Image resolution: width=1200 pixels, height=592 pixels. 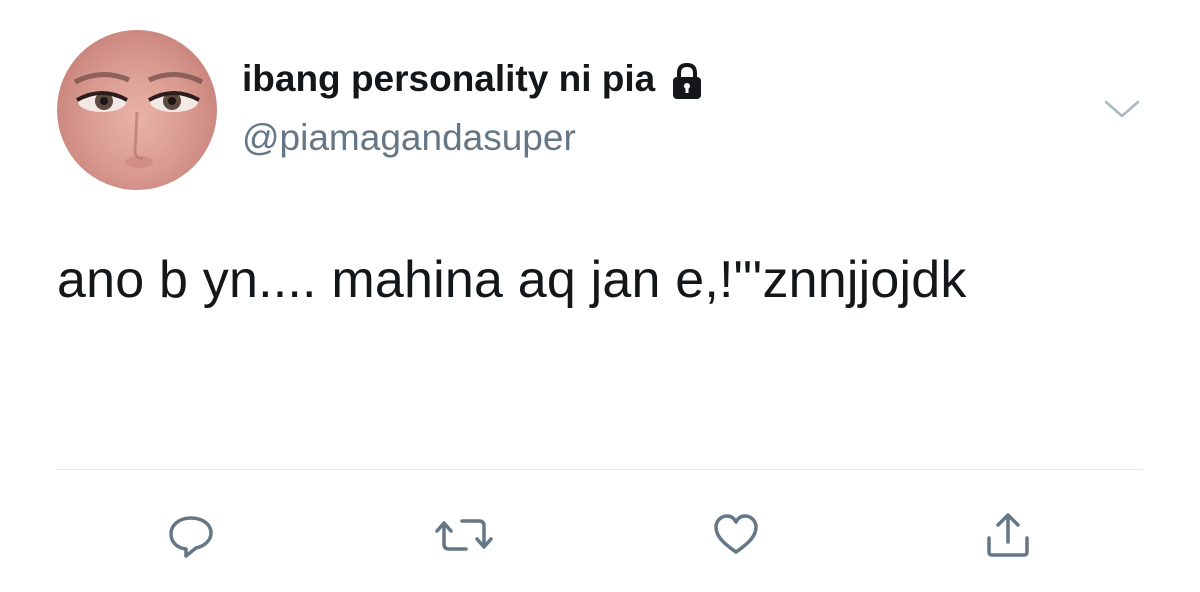 I want to click on share-icon, so click(x=1008, y=535).